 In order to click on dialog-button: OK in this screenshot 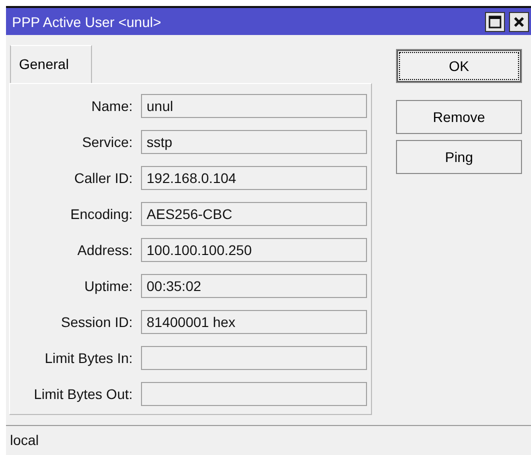, I will do `click(459, 66)`.